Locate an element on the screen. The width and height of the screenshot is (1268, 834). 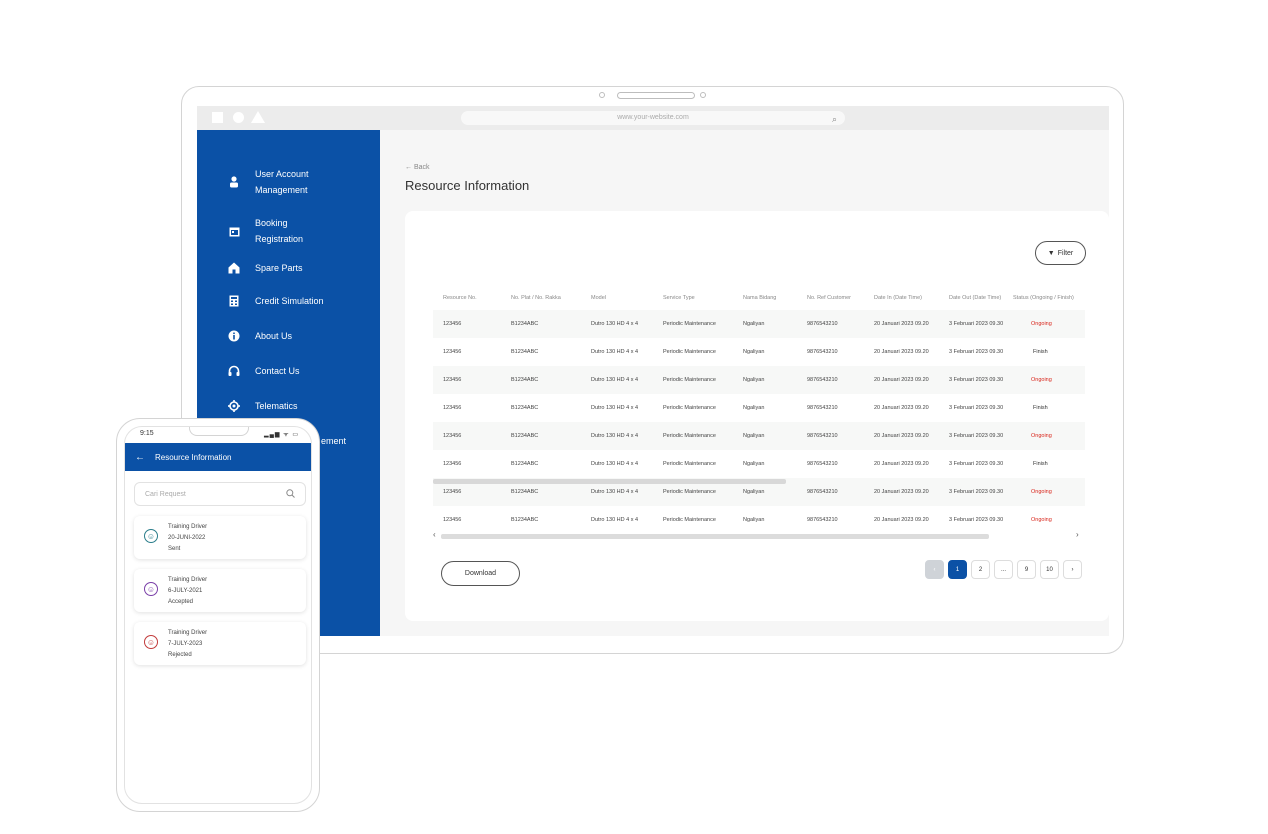
column-header: Date Out (Date Time) is located at coordinates (975, 298).